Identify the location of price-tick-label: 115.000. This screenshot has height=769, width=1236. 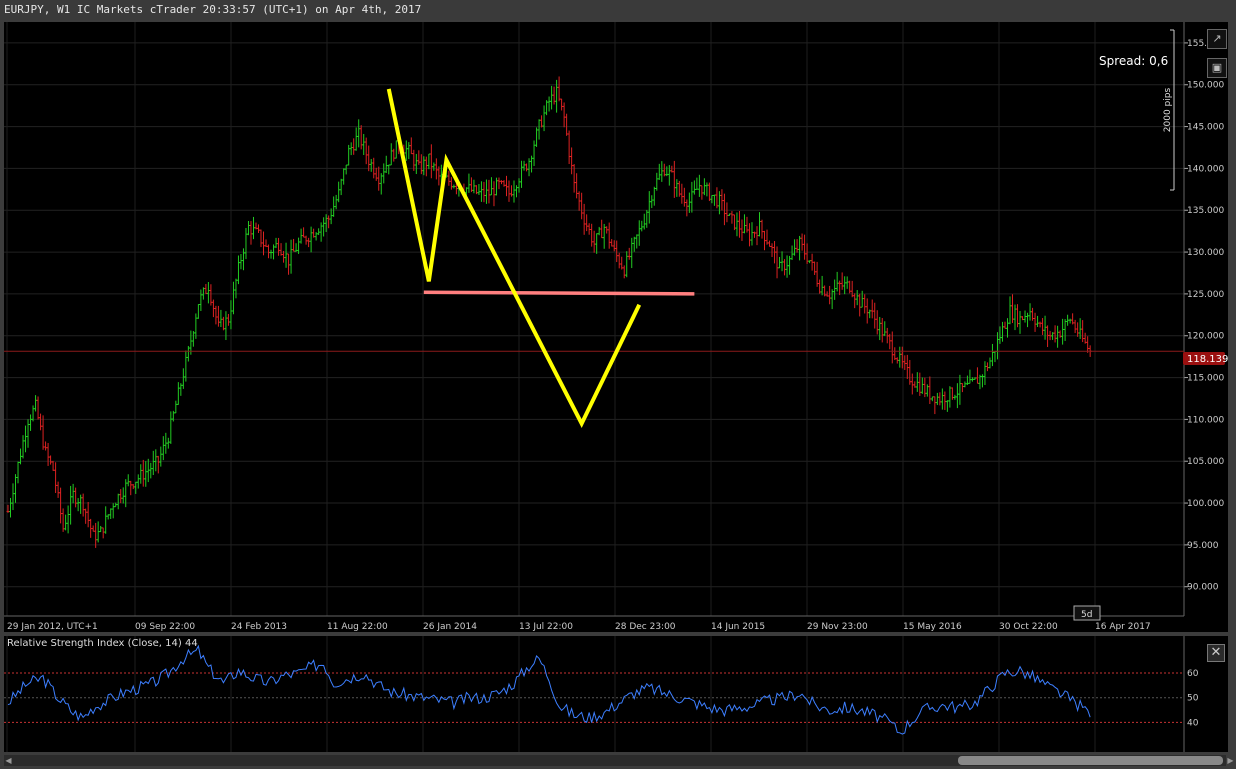
(1205, 379).